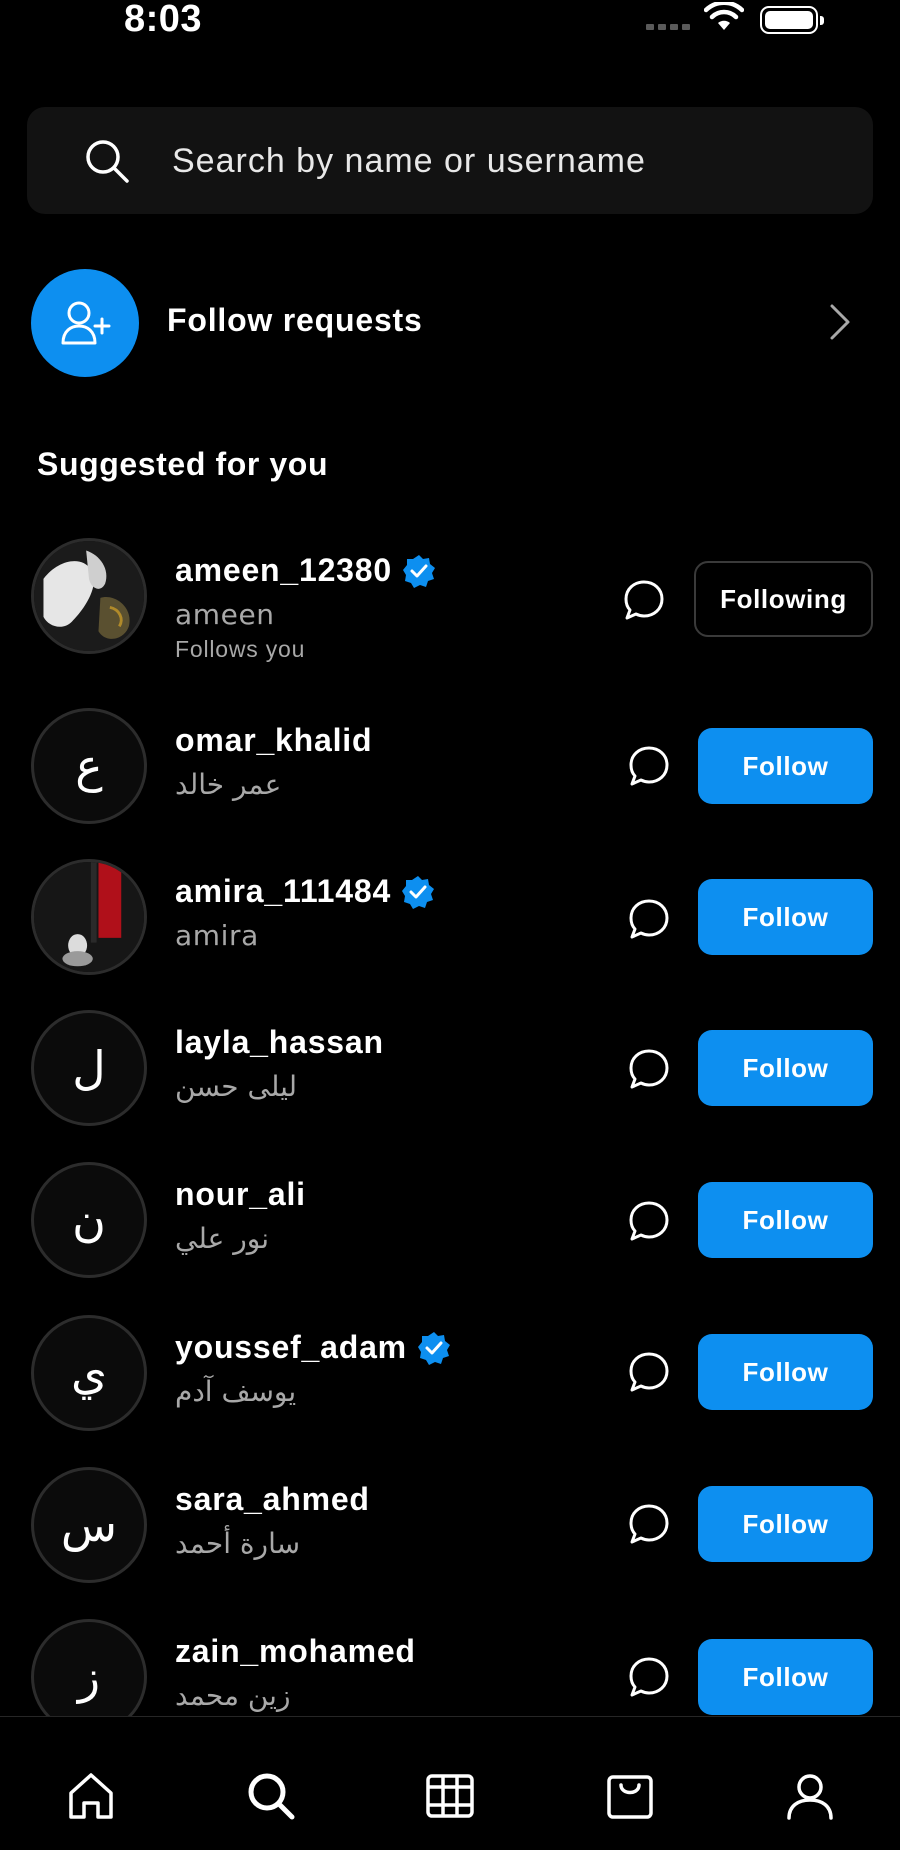  I want to click on avatar-initial: ع, so click(89, 766).